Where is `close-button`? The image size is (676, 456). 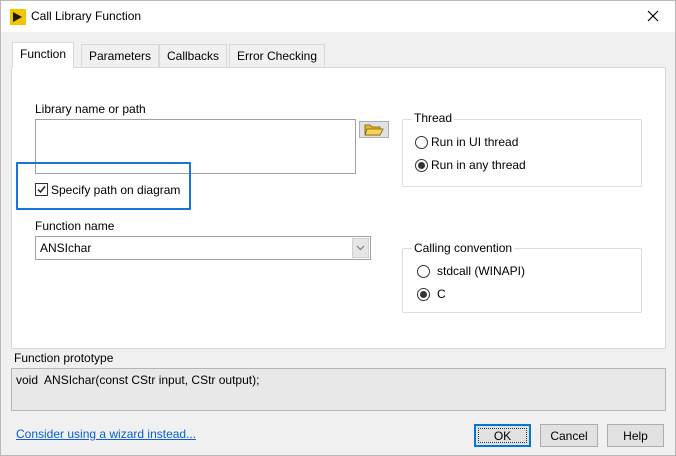
close-button is located at coordinates (653, 16).